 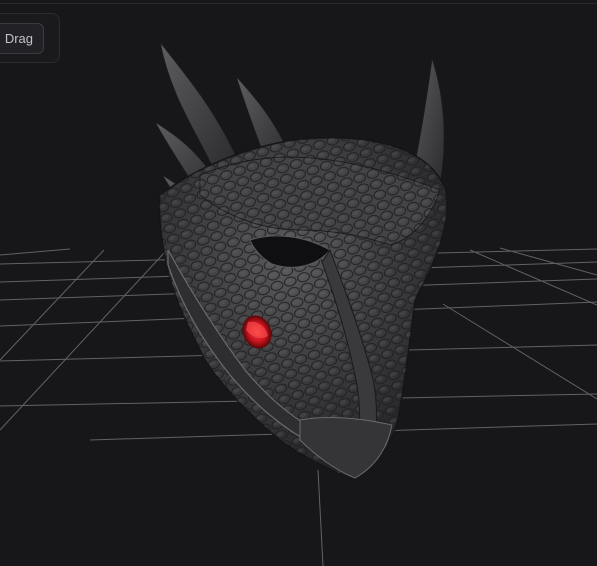 What do you see at coordinates (346, 448) in the screenshot?
I see `jaw-plate` at bounding box center [346, 448].